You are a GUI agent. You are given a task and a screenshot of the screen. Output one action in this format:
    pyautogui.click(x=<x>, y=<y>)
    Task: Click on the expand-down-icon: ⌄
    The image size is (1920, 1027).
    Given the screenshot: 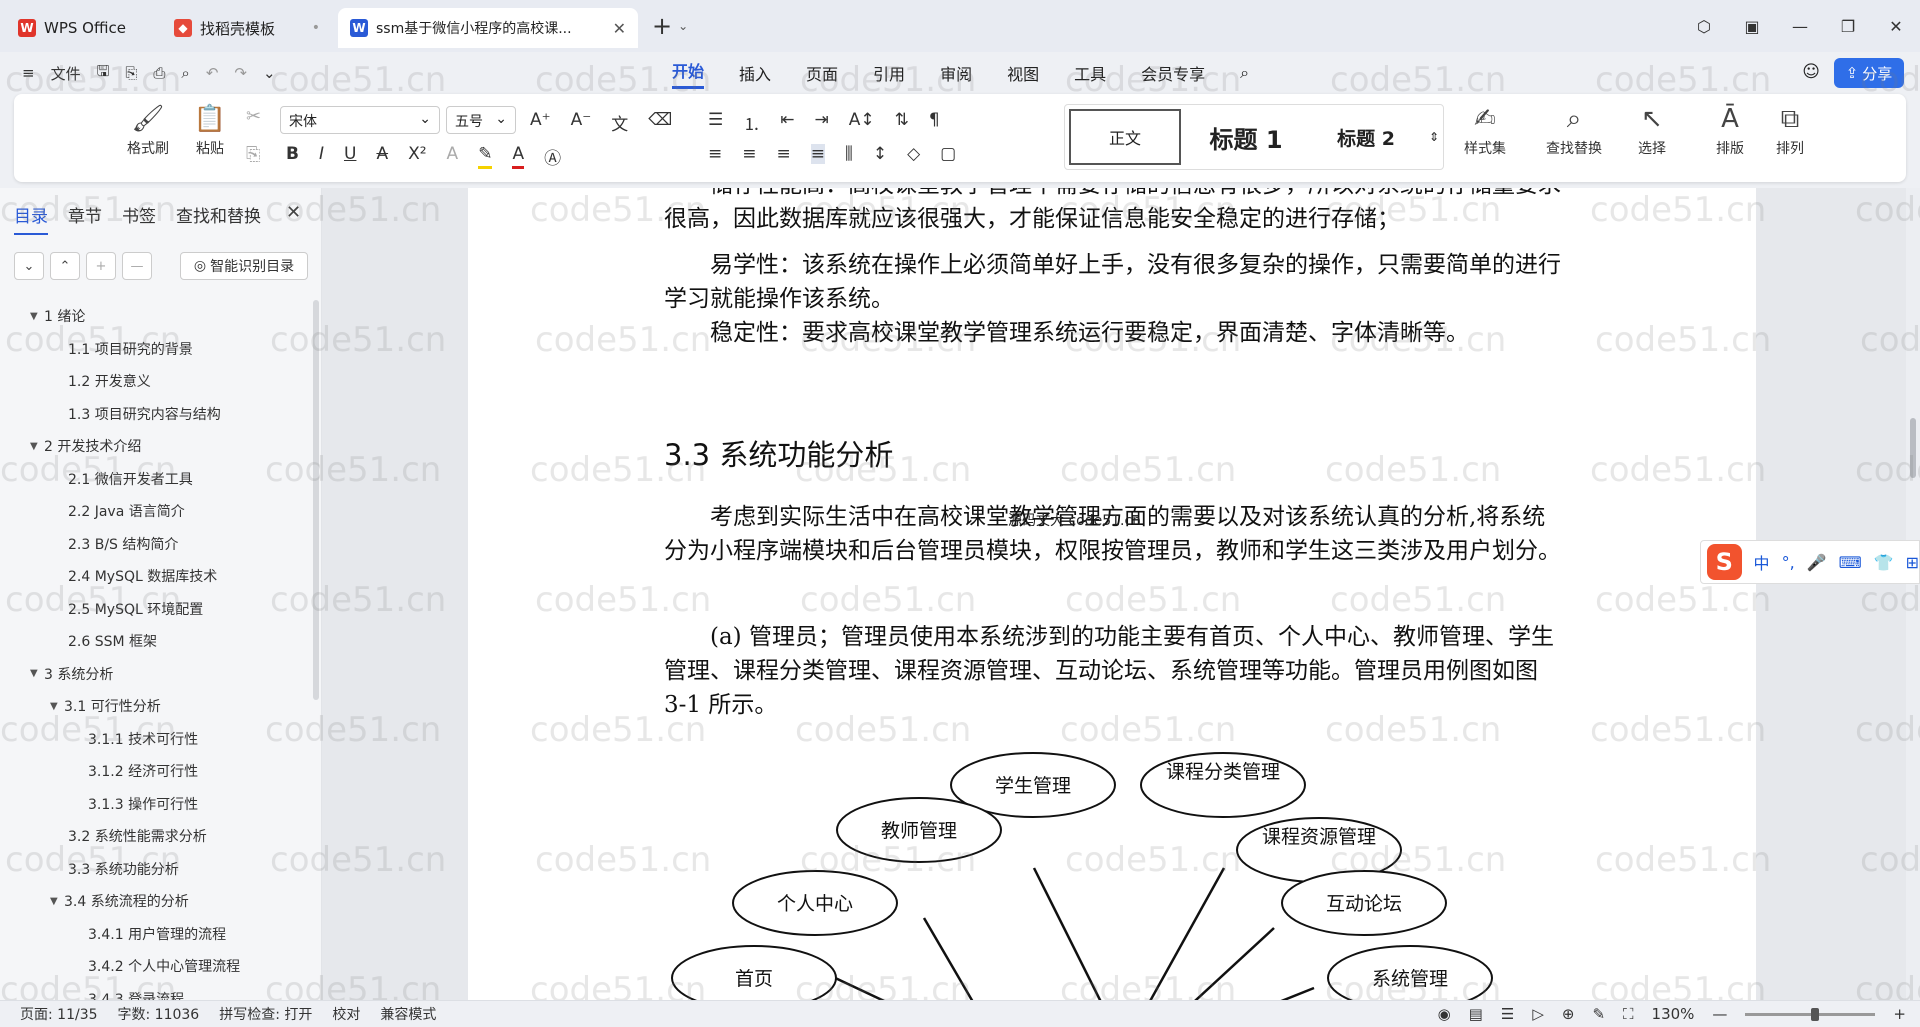 What is the action you would take?
    pyautogui.click(x=29, y=266)
    